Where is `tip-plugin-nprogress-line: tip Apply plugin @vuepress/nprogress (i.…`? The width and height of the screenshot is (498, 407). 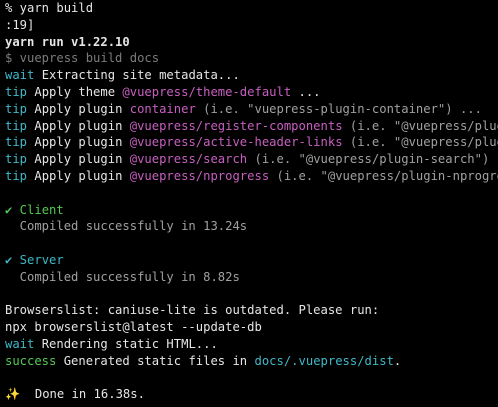 tip-plugin-nprogress-line: tip Apply plugin @vuepress/nprogress (i.… is located at coordinates (251, 176).